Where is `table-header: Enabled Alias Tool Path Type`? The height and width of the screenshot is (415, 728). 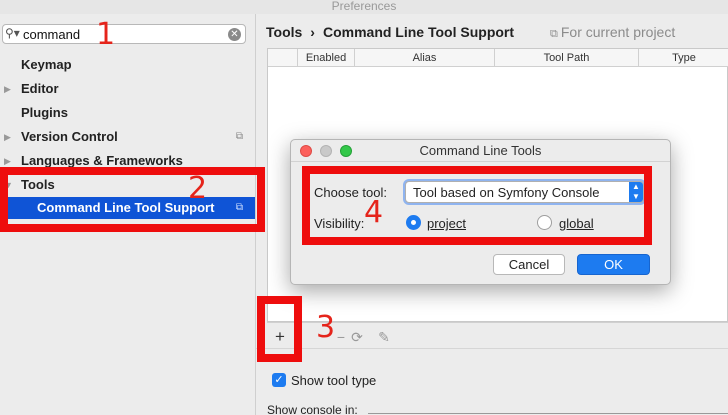 table-header: Enabled Alias Tool Path Type is located at coordinates (498, 58).